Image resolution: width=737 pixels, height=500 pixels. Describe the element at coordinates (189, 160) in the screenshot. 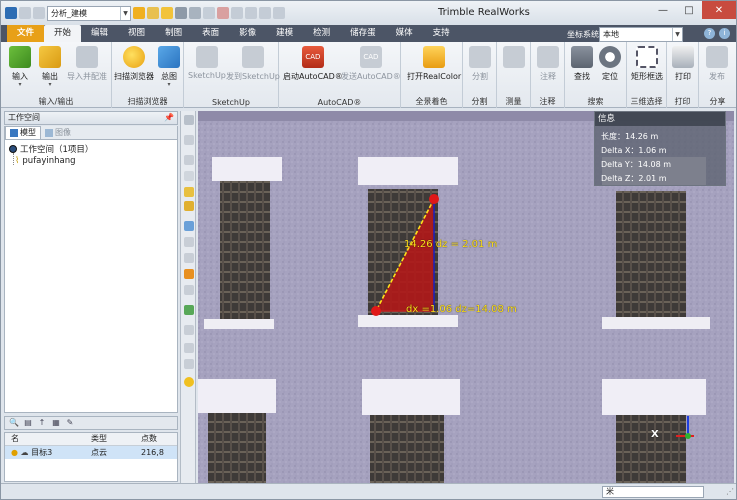

I see `tool-zoom-icon` at that location.